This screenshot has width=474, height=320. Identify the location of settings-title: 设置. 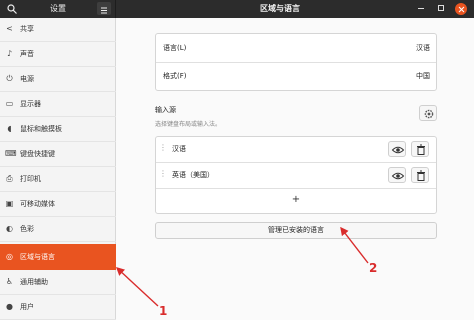
(58, 8).